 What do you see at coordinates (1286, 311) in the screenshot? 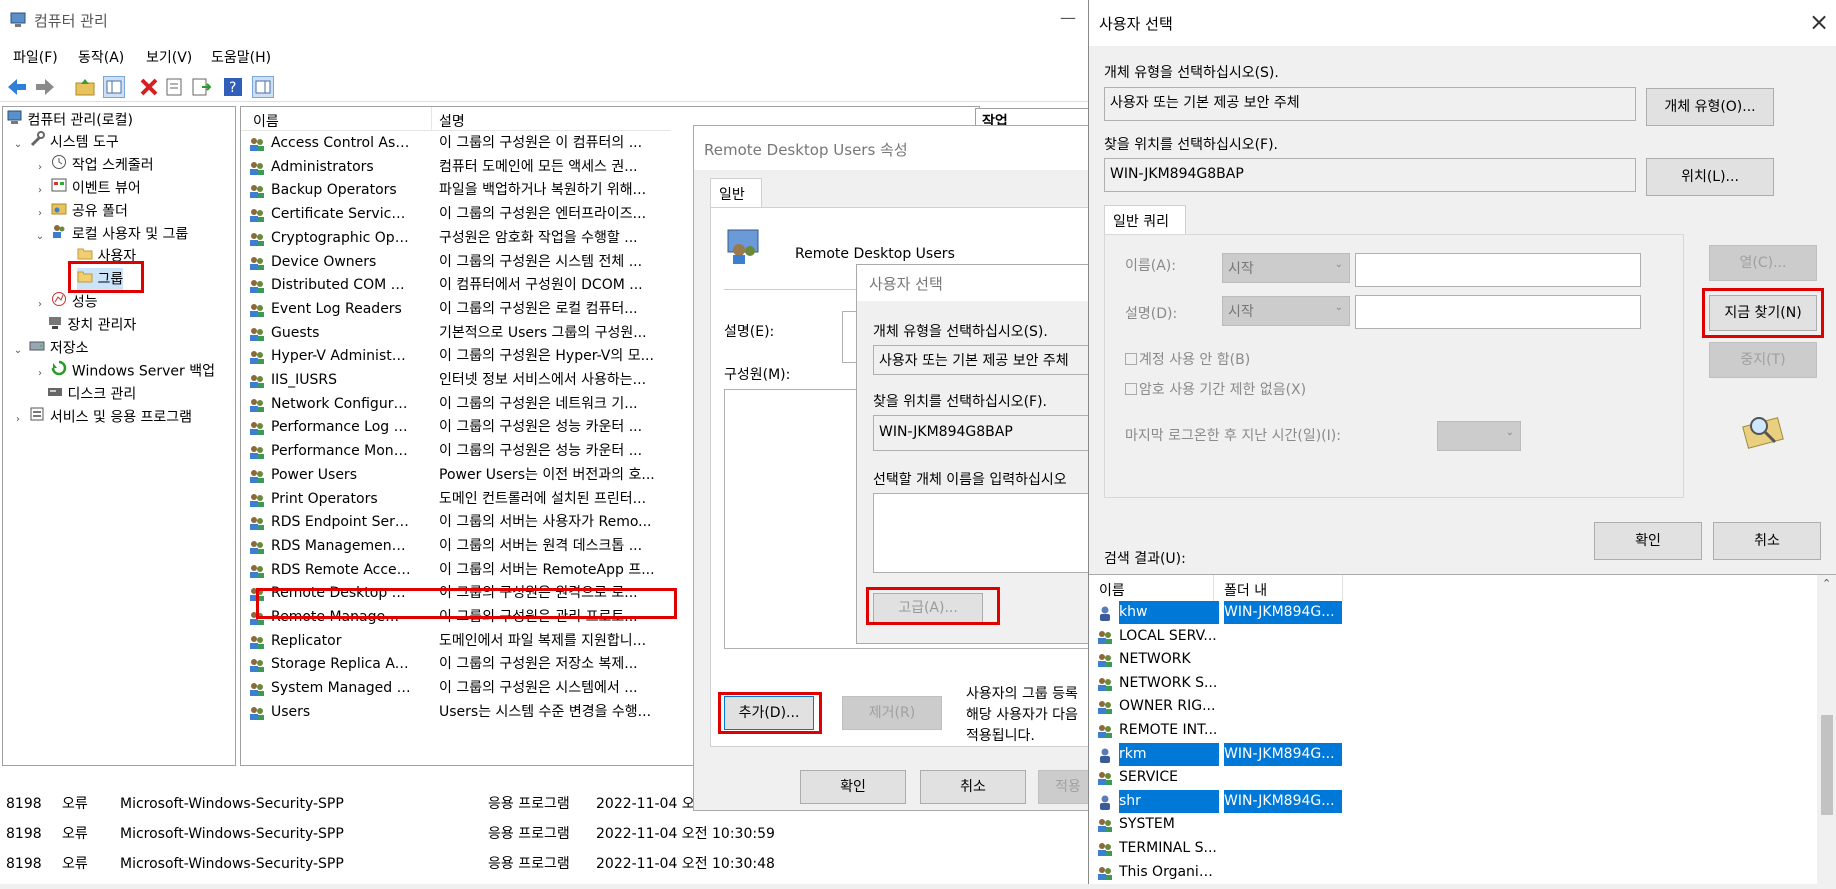
I see `desc-starts-with-select: 시작 ⌄` at bounding box center [1286, 311].